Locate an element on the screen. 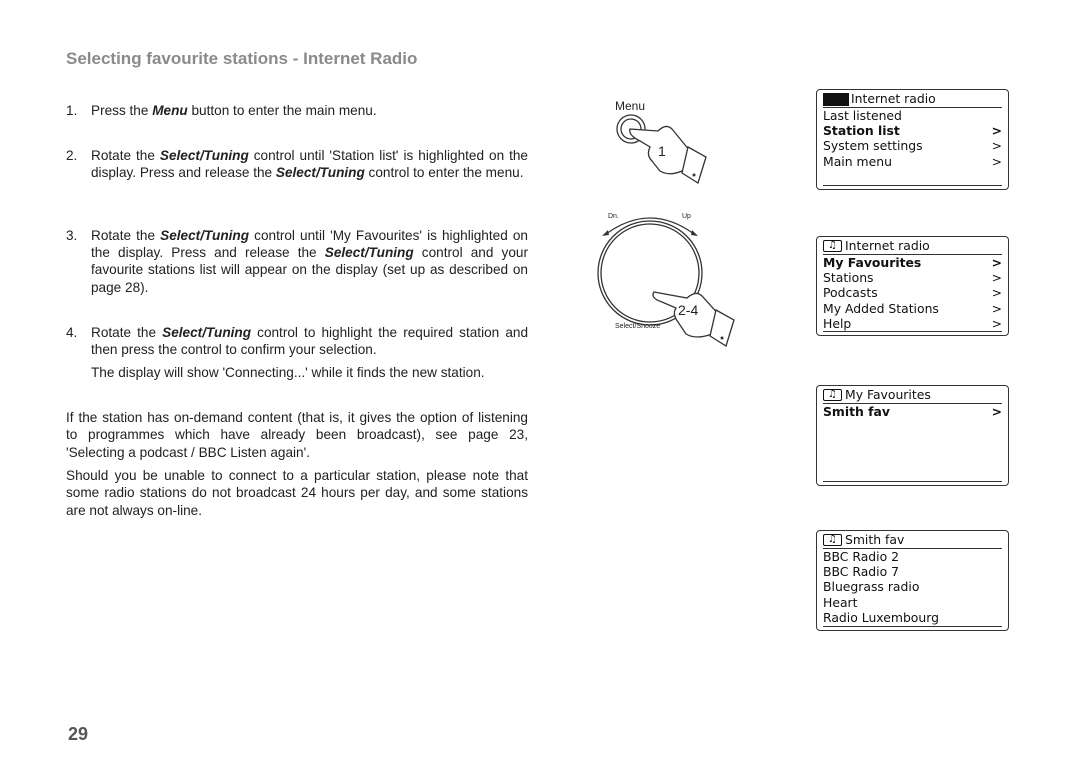  step-2-4-label: 2-4 is located at coordinates (688, 310).